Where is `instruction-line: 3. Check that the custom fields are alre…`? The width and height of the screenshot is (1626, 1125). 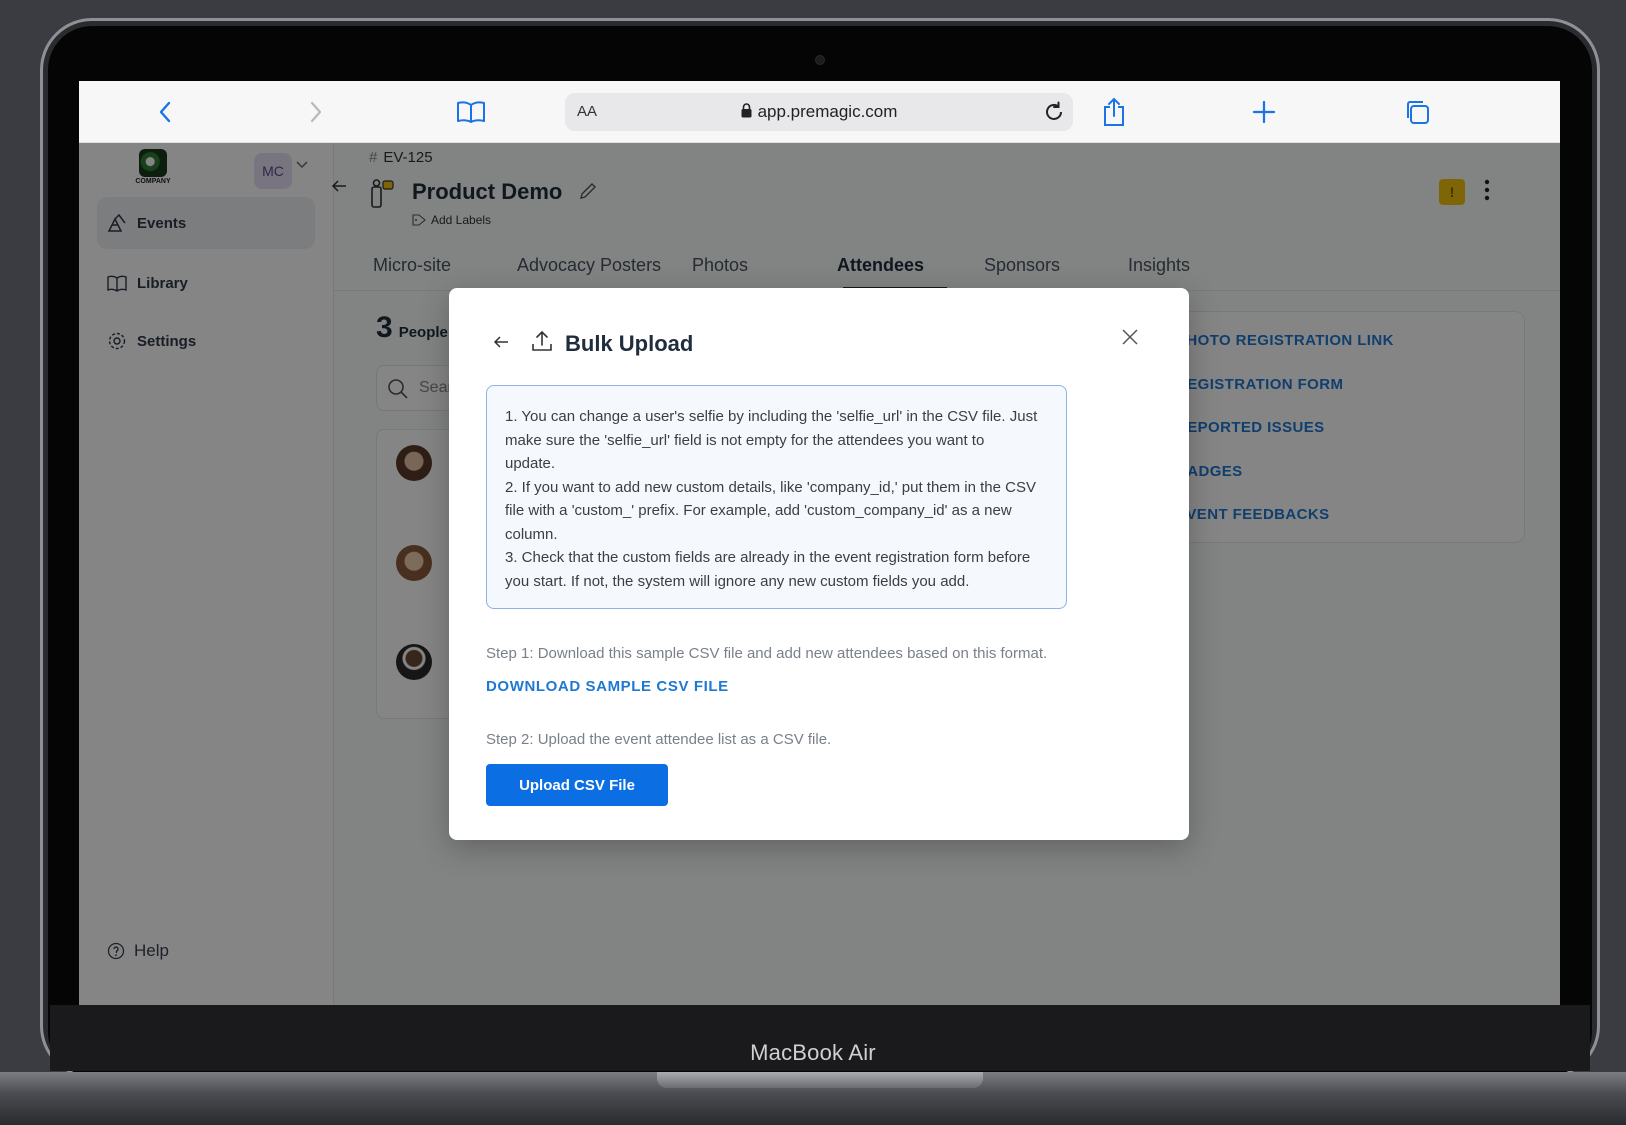
instruction-line: 3. Check that the custom fields are alre… is located at coordinates (768, 557).